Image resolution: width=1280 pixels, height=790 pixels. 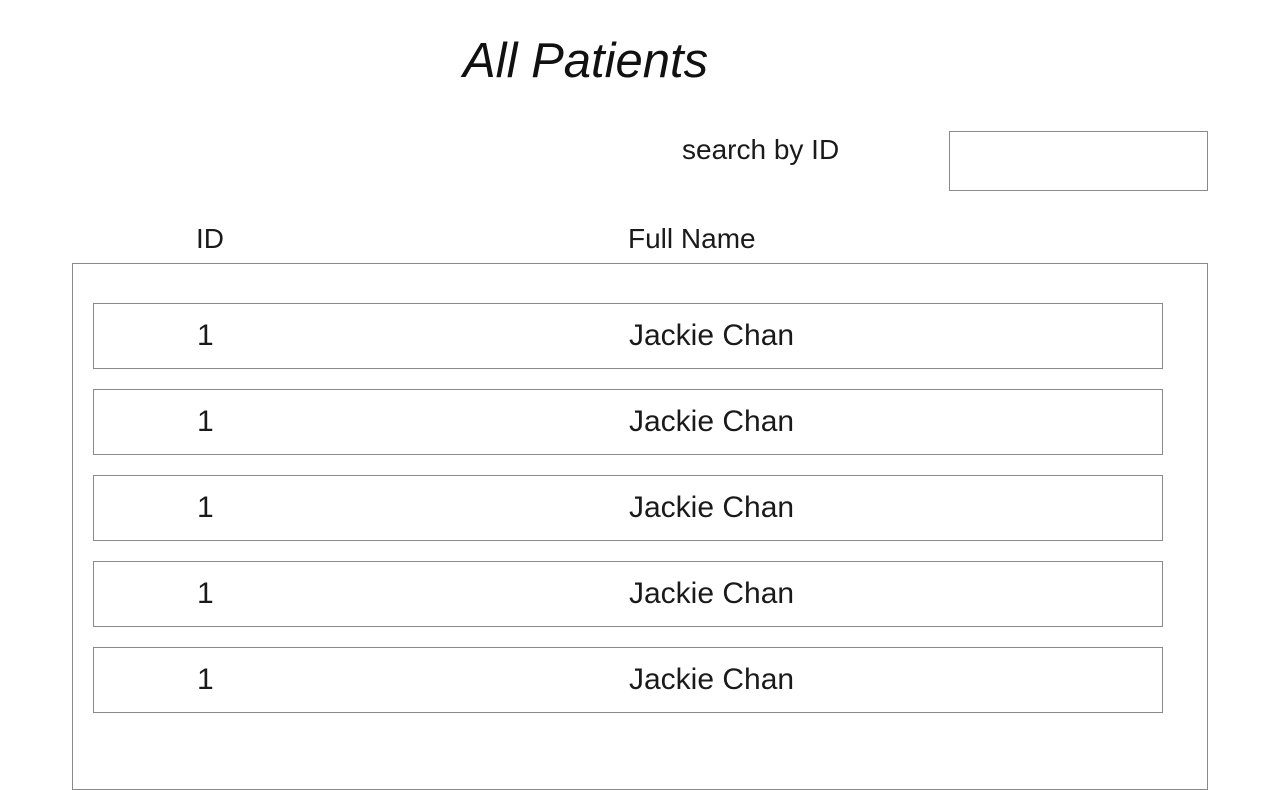 What do you see at coordinates (761, 149) in the screenshot?
I see `search-label: search by ID` at bounding box center [761, 149].